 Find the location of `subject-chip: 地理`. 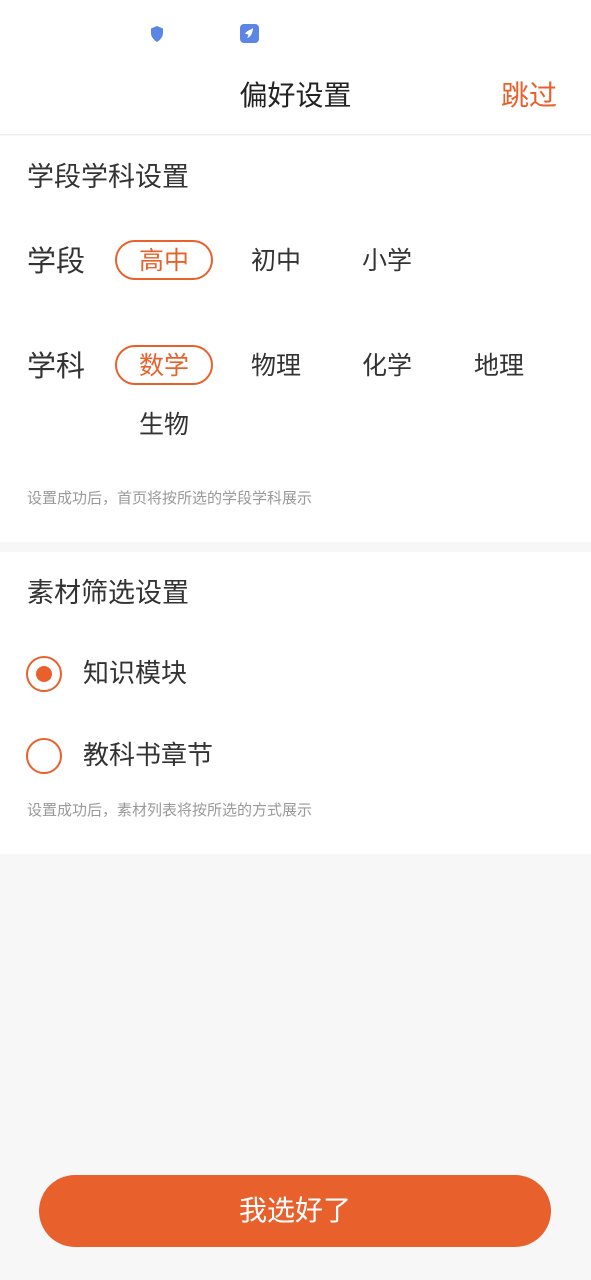

subject-chip: 地理 is located at coordinates (499, 365).